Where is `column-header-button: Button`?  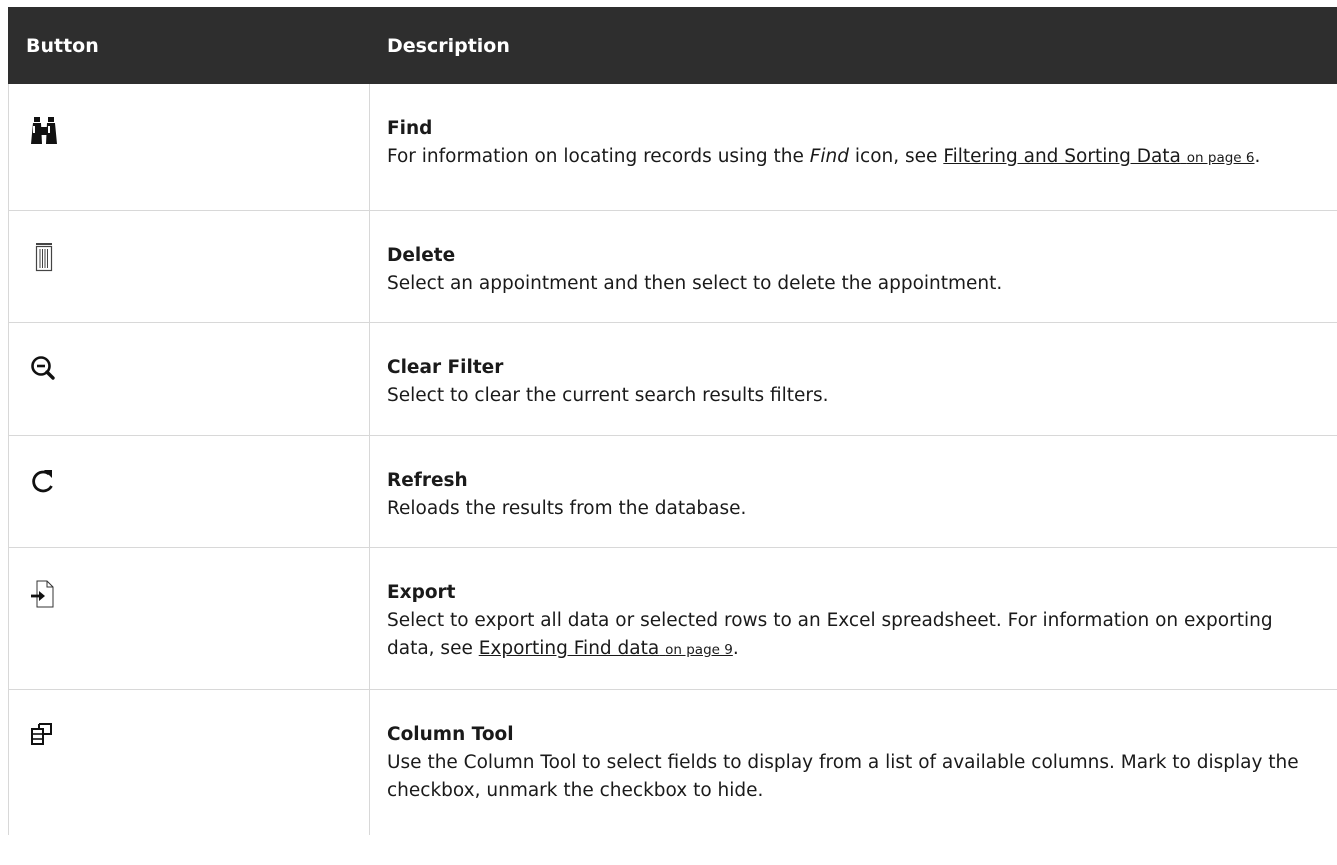
column-header-button: Button is located at coordinates (62, 45).